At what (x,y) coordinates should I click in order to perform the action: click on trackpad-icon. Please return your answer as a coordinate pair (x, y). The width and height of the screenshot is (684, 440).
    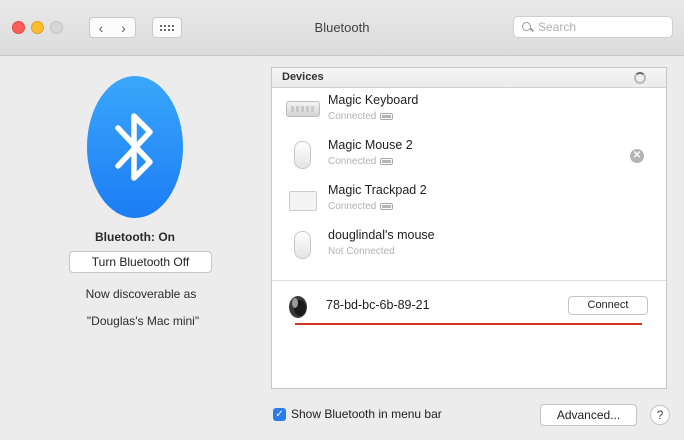
    Looking at the image, I should click on (303, 201).